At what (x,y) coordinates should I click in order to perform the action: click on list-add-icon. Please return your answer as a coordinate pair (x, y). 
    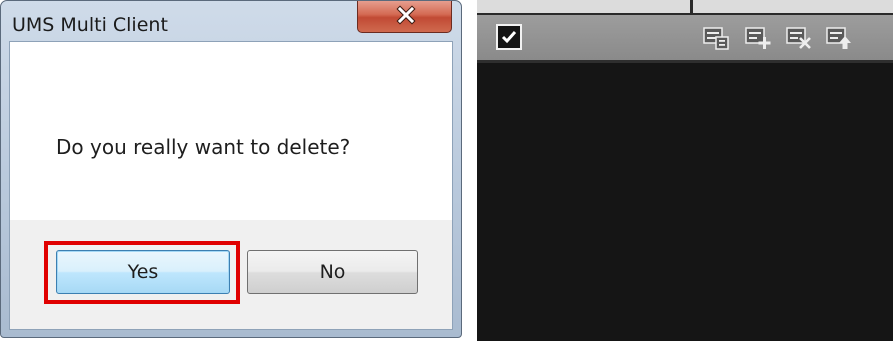
    Looking at the image, I should click on (758, 38).